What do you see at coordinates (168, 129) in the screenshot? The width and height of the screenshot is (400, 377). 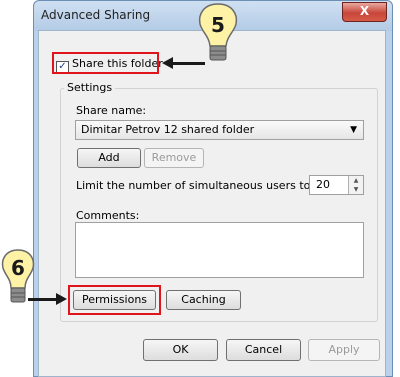 I see `share-name-value: Dimitar Petrov 12 shared folder` at bounding box center [168, 129].